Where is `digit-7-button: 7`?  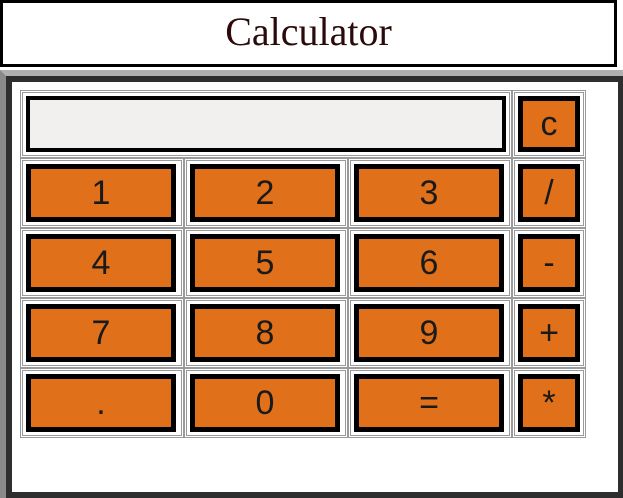
digit-7-button: 7 is located at coordinates (101, 333).